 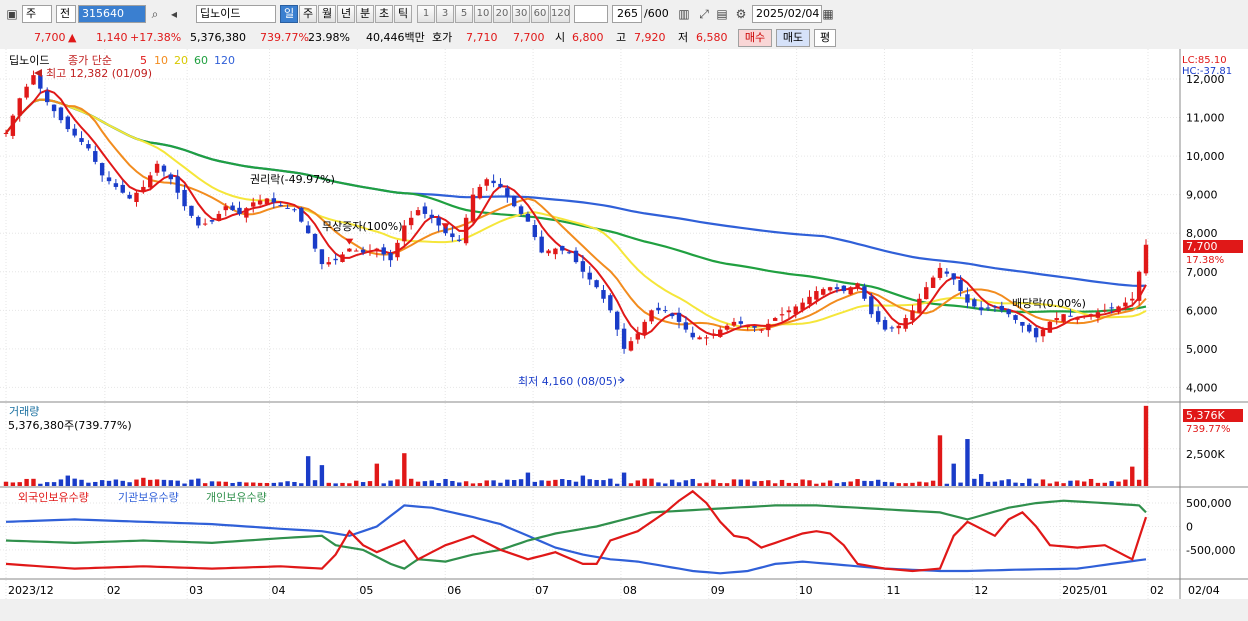 What do you see at coordinates (684, 14) in the screenshot?
I see `candle-type-icon: ▥` at bounding box center [684, 14].